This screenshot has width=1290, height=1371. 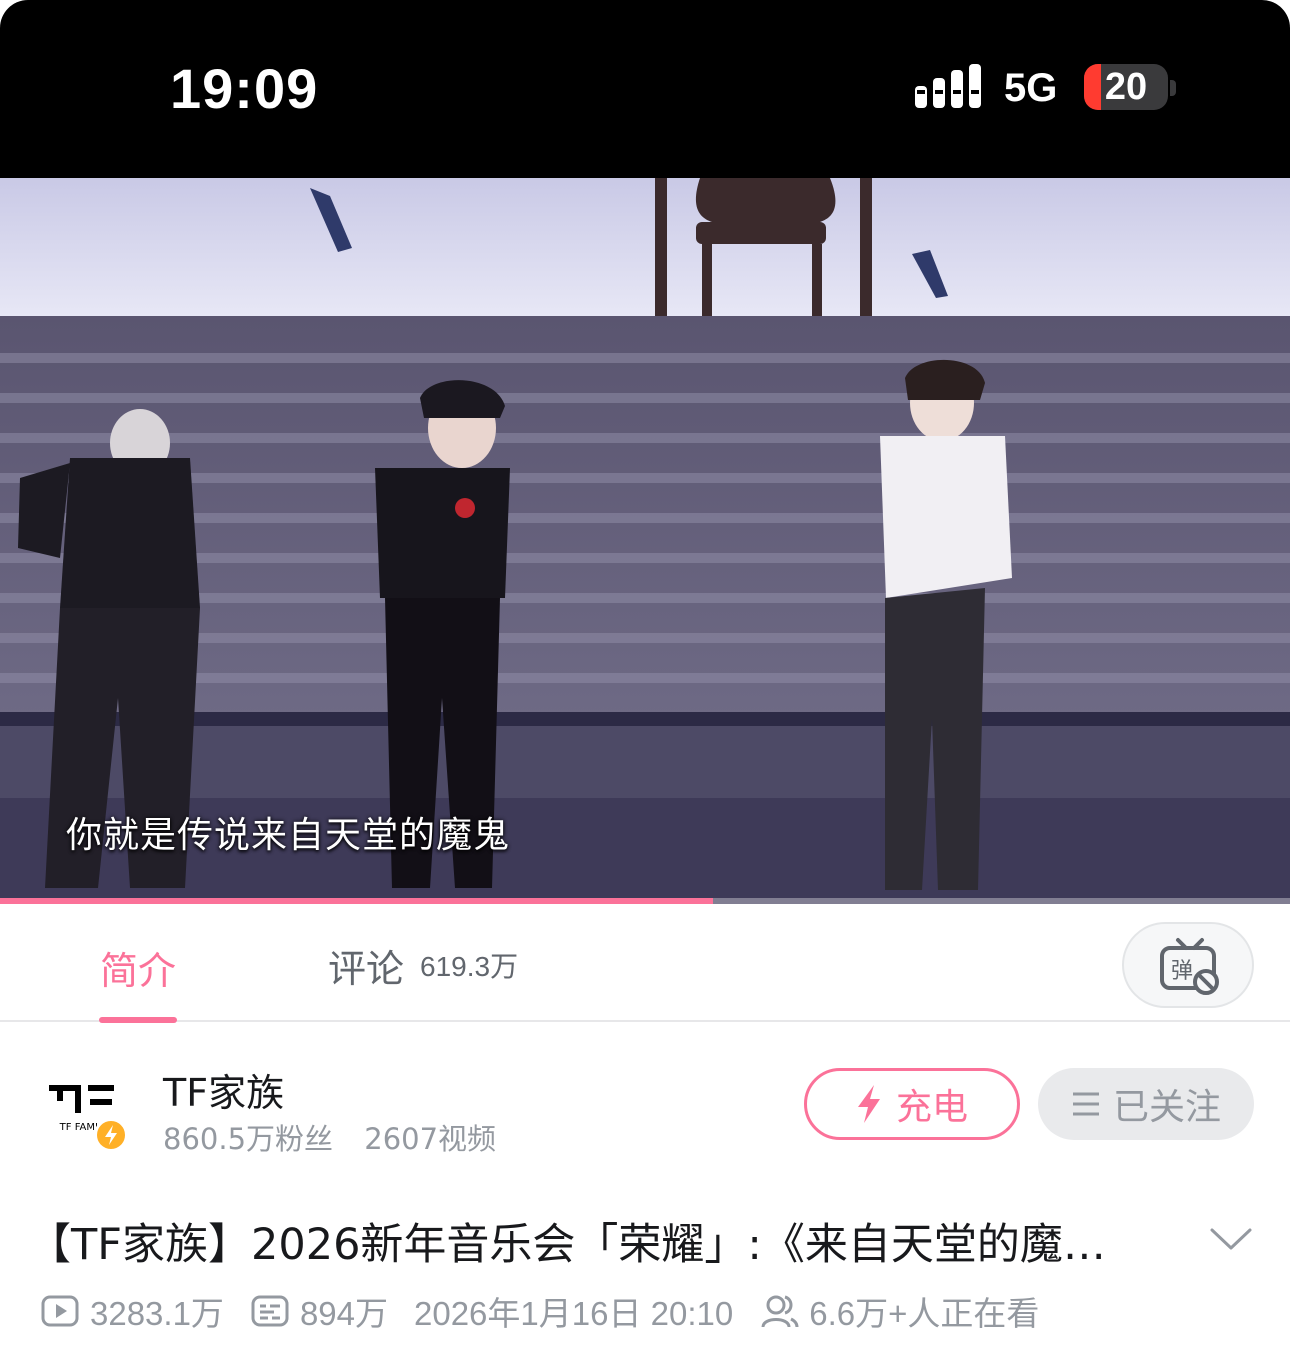 What do you see at coordinates (60, 1311) in the screenshot?
I see `play-count-icon` at bounding box center [60, 1311].